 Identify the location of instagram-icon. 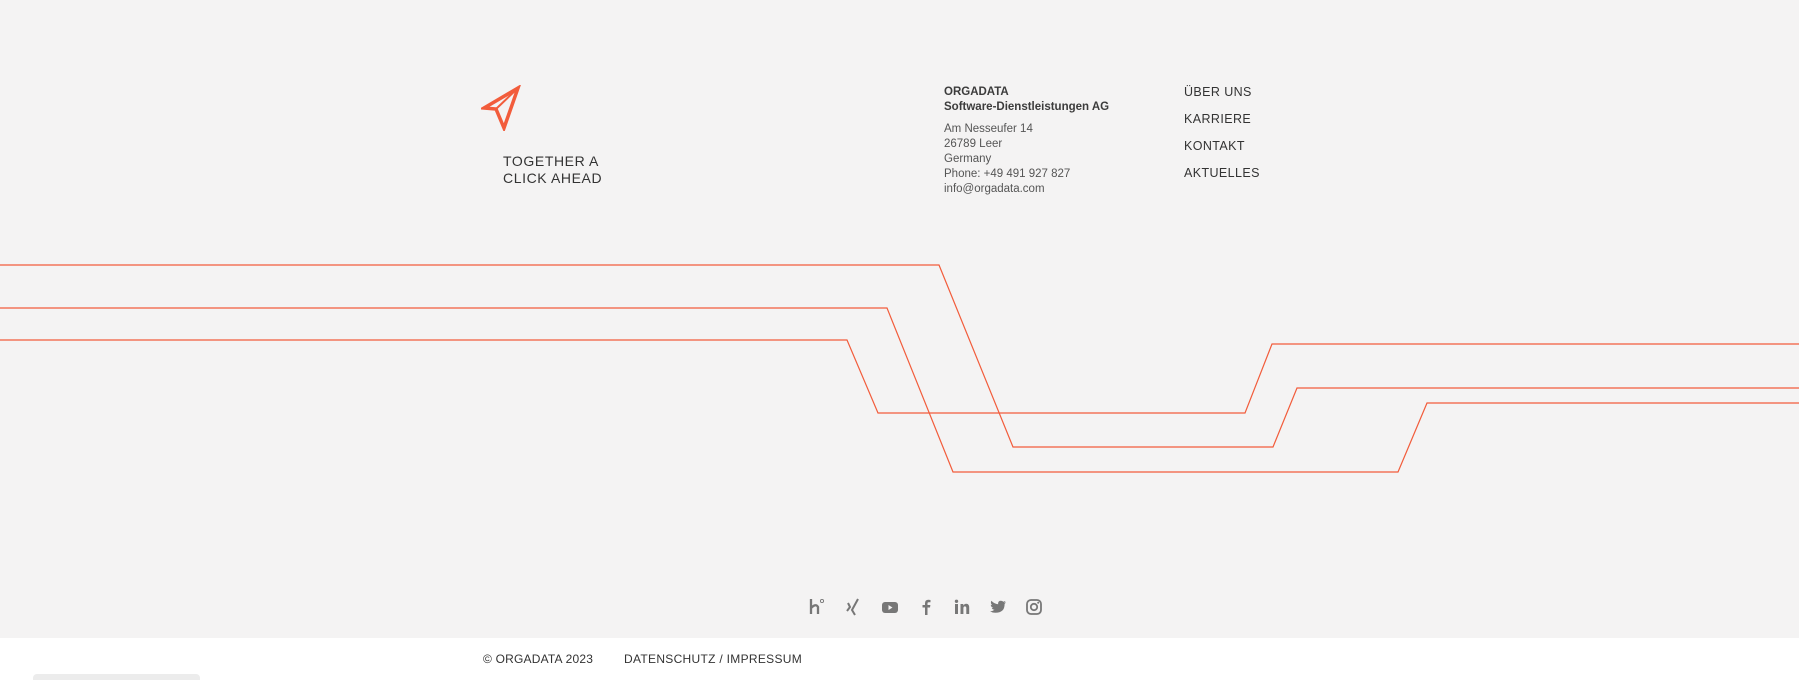
(1042, 607).